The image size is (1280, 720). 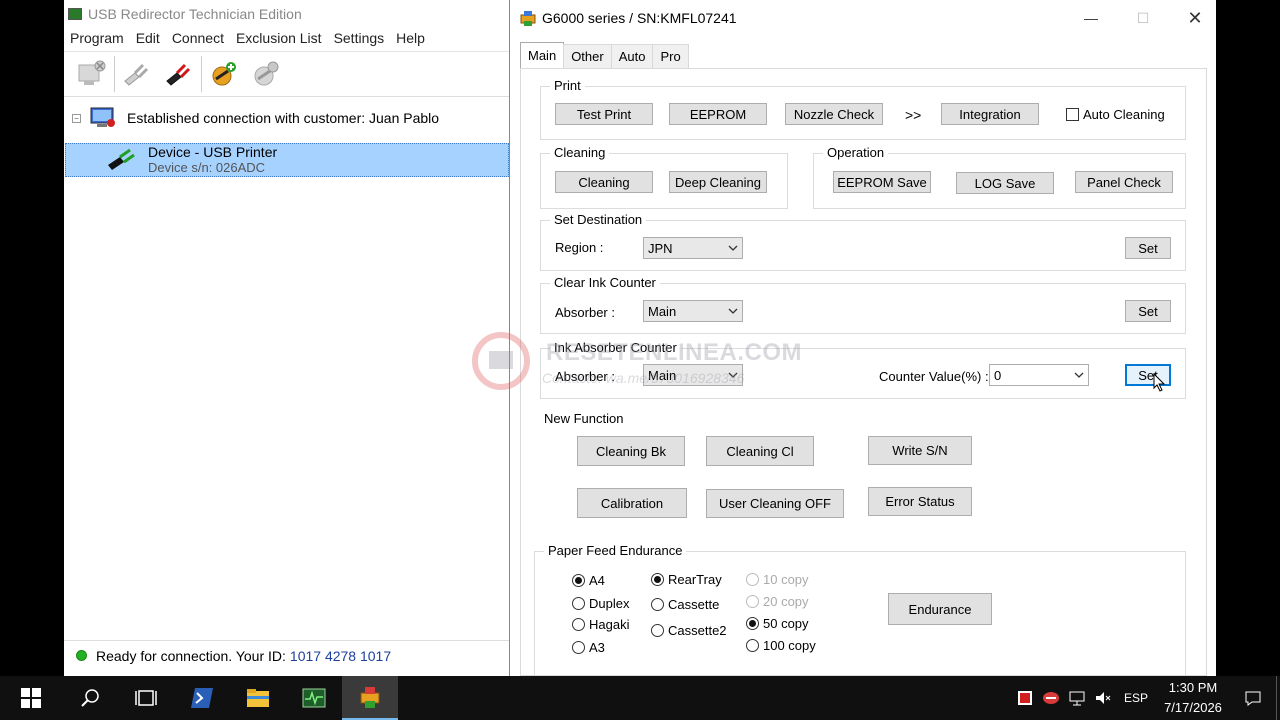 I want to click on collapse-icon: −, so click(x=76, y=118).